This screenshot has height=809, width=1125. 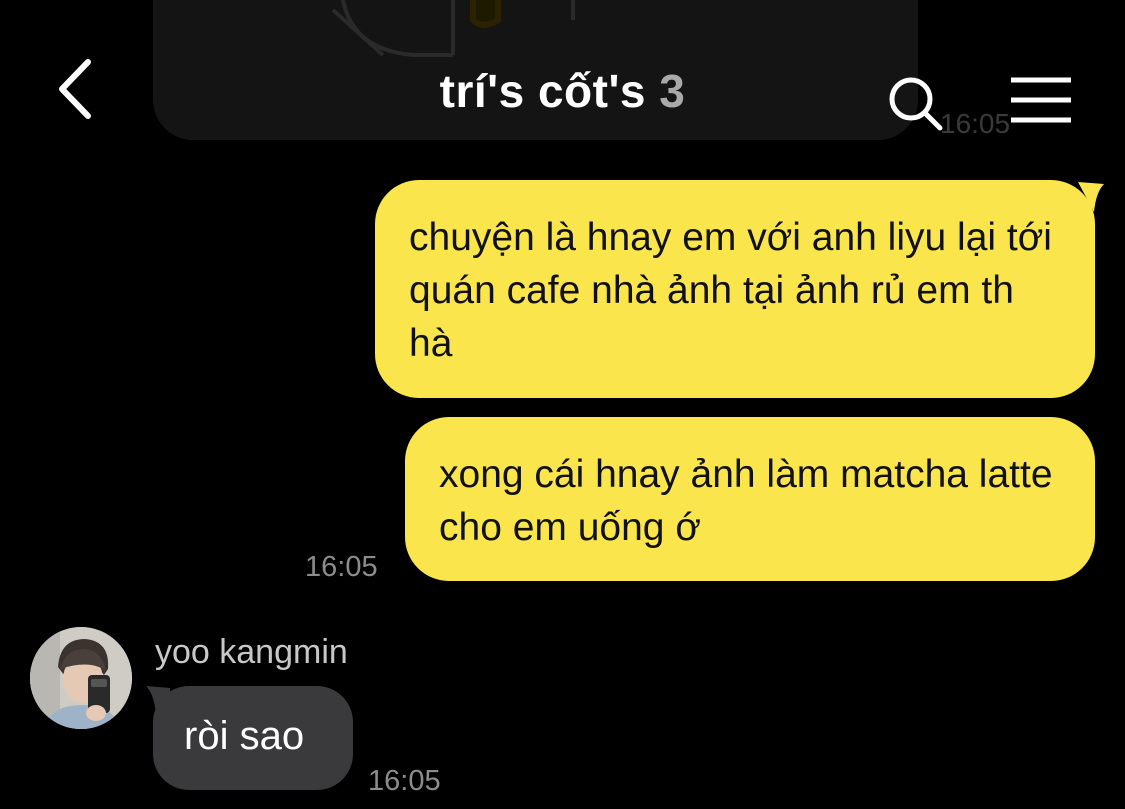 I want to click on member-count: 3, so click(x=672, y=91).